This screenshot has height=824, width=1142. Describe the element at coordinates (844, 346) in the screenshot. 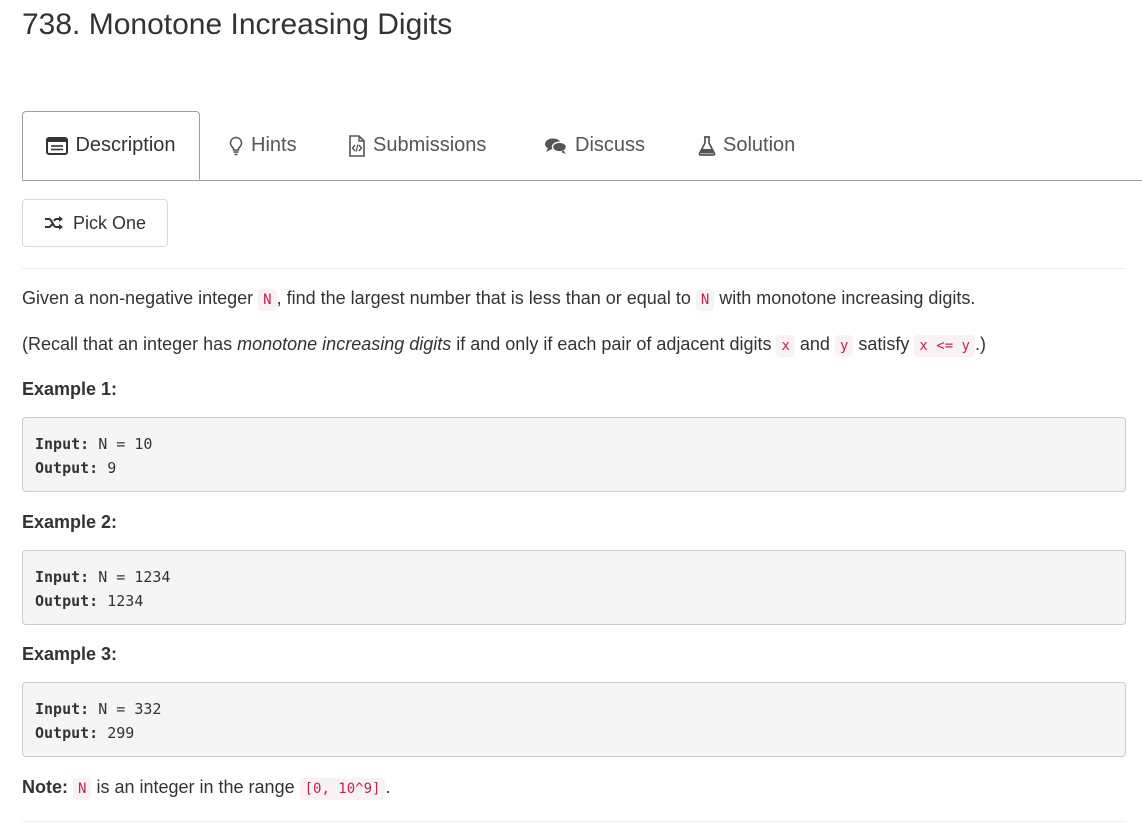

I see `inline-code: y` at that location.